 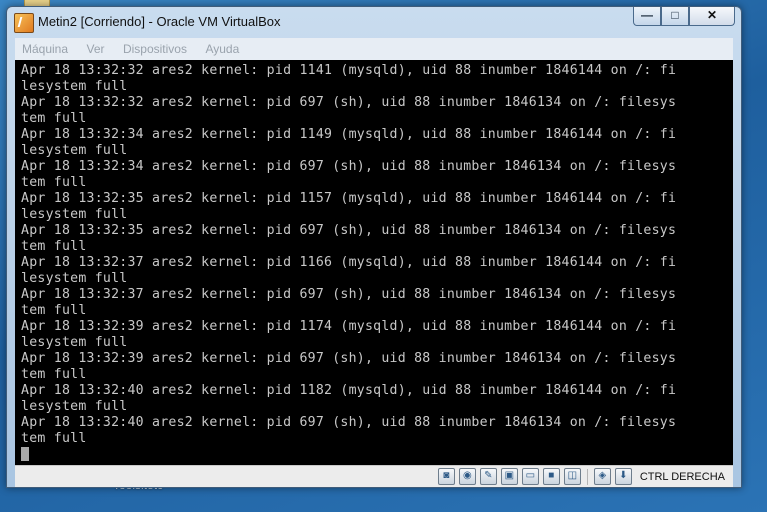 I want to click on mouse-integration-icon: ◈, so click(x=602, y=476).